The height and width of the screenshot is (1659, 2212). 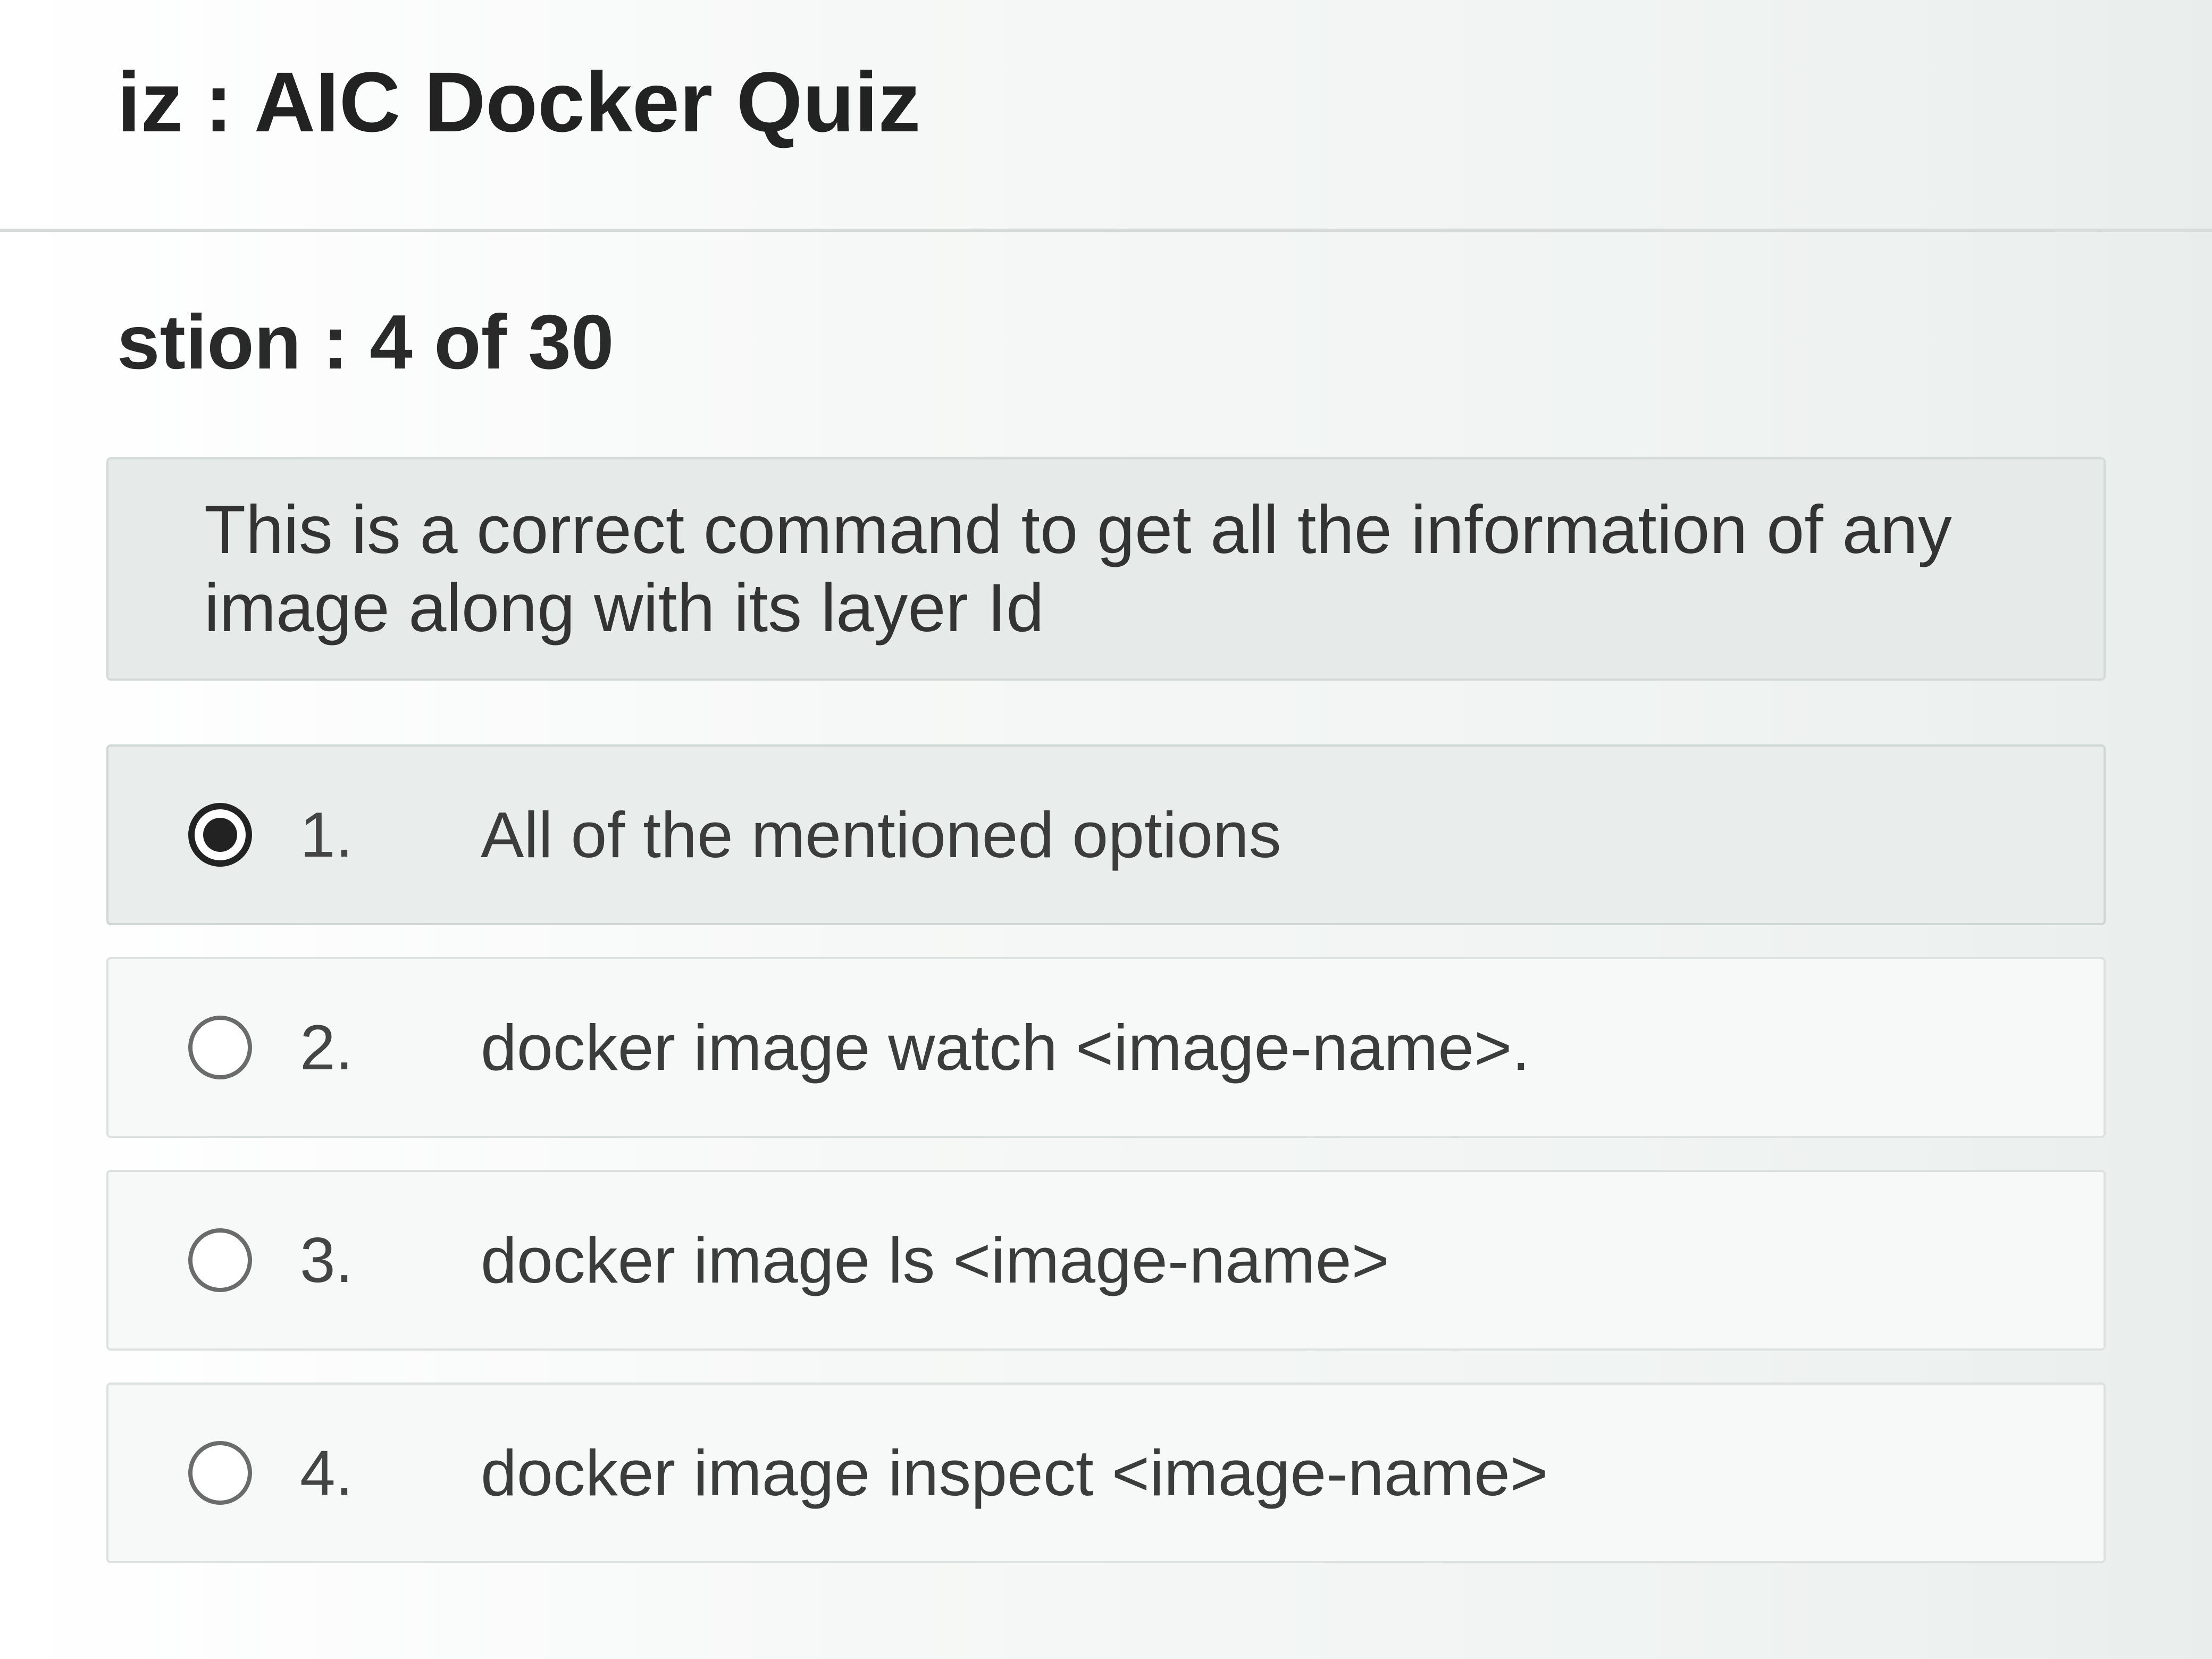 What do you see at coordinates (327, 1473) in the screenshot?
I see `option-number: 4.` at bounding box center [327, 1473].